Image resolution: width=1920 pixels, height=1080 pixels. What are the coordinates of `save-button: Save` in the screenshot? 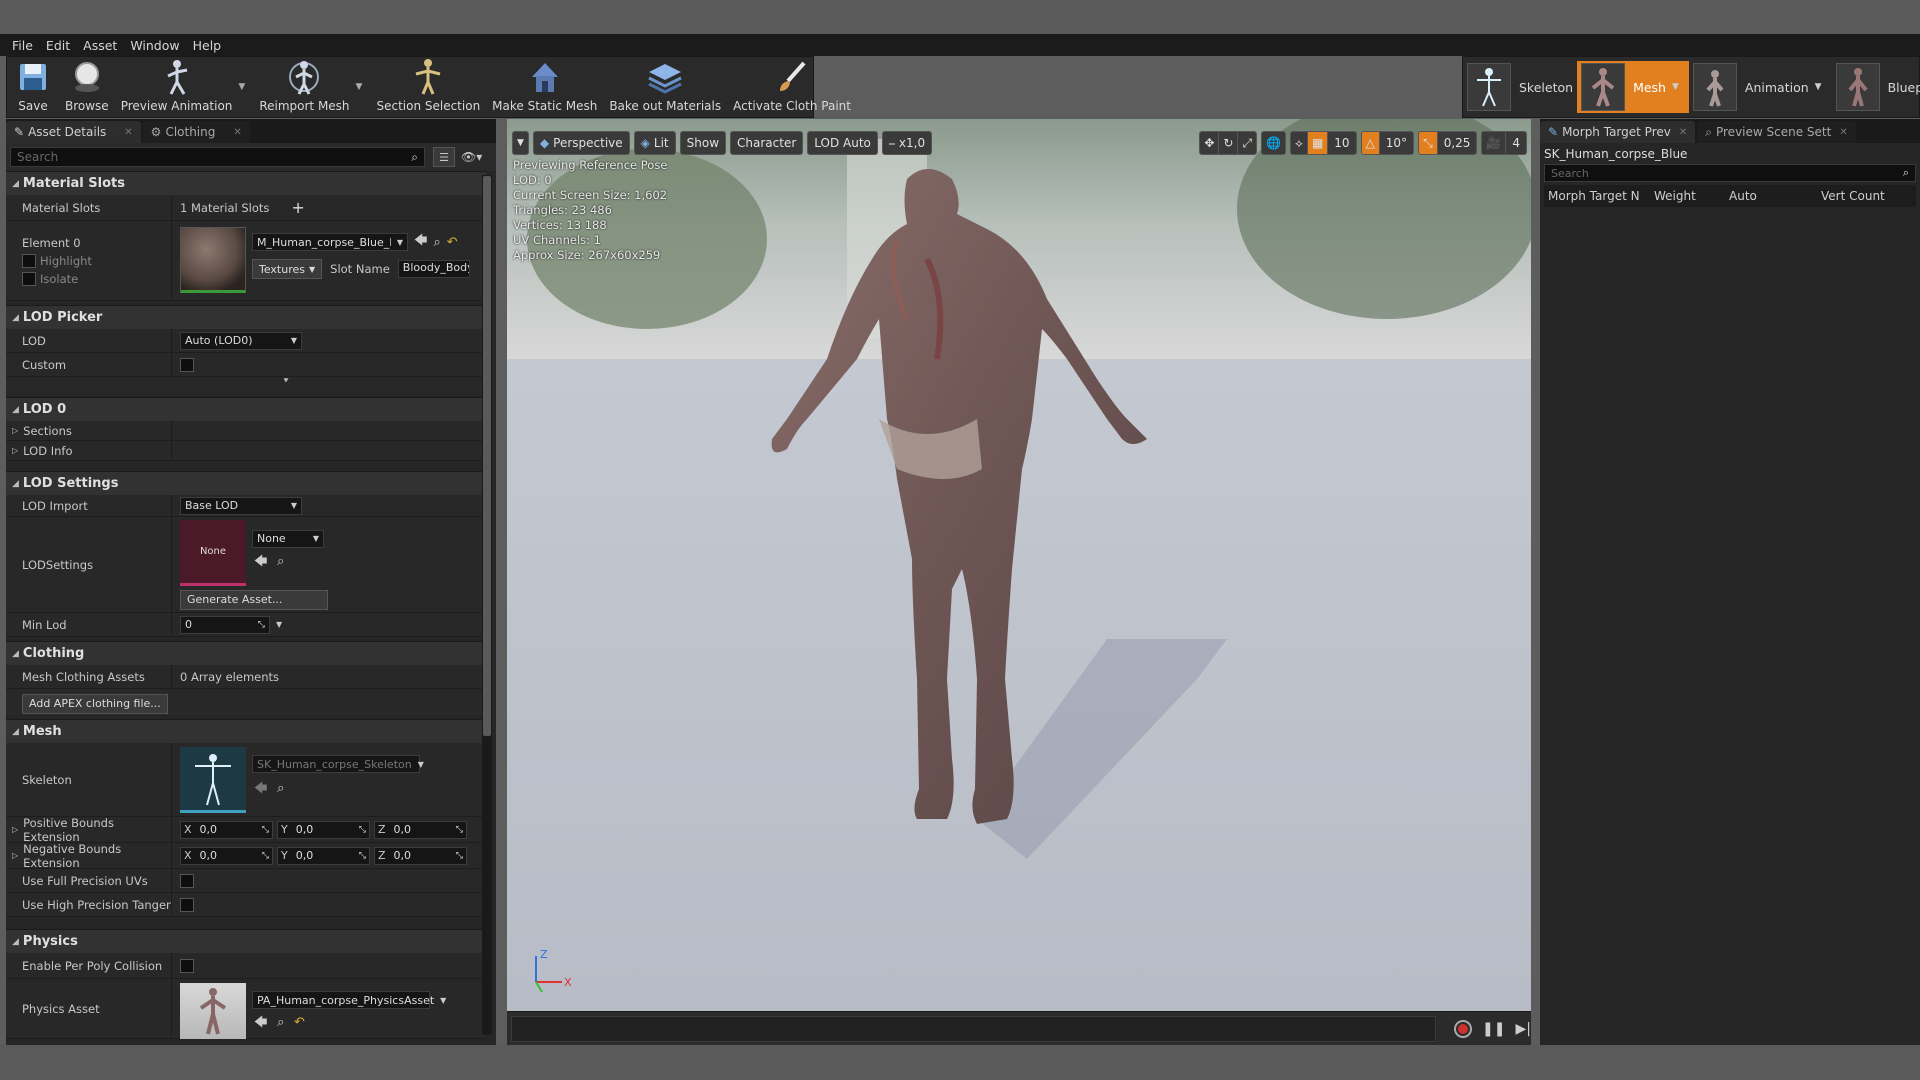 It's located at (33, 87).